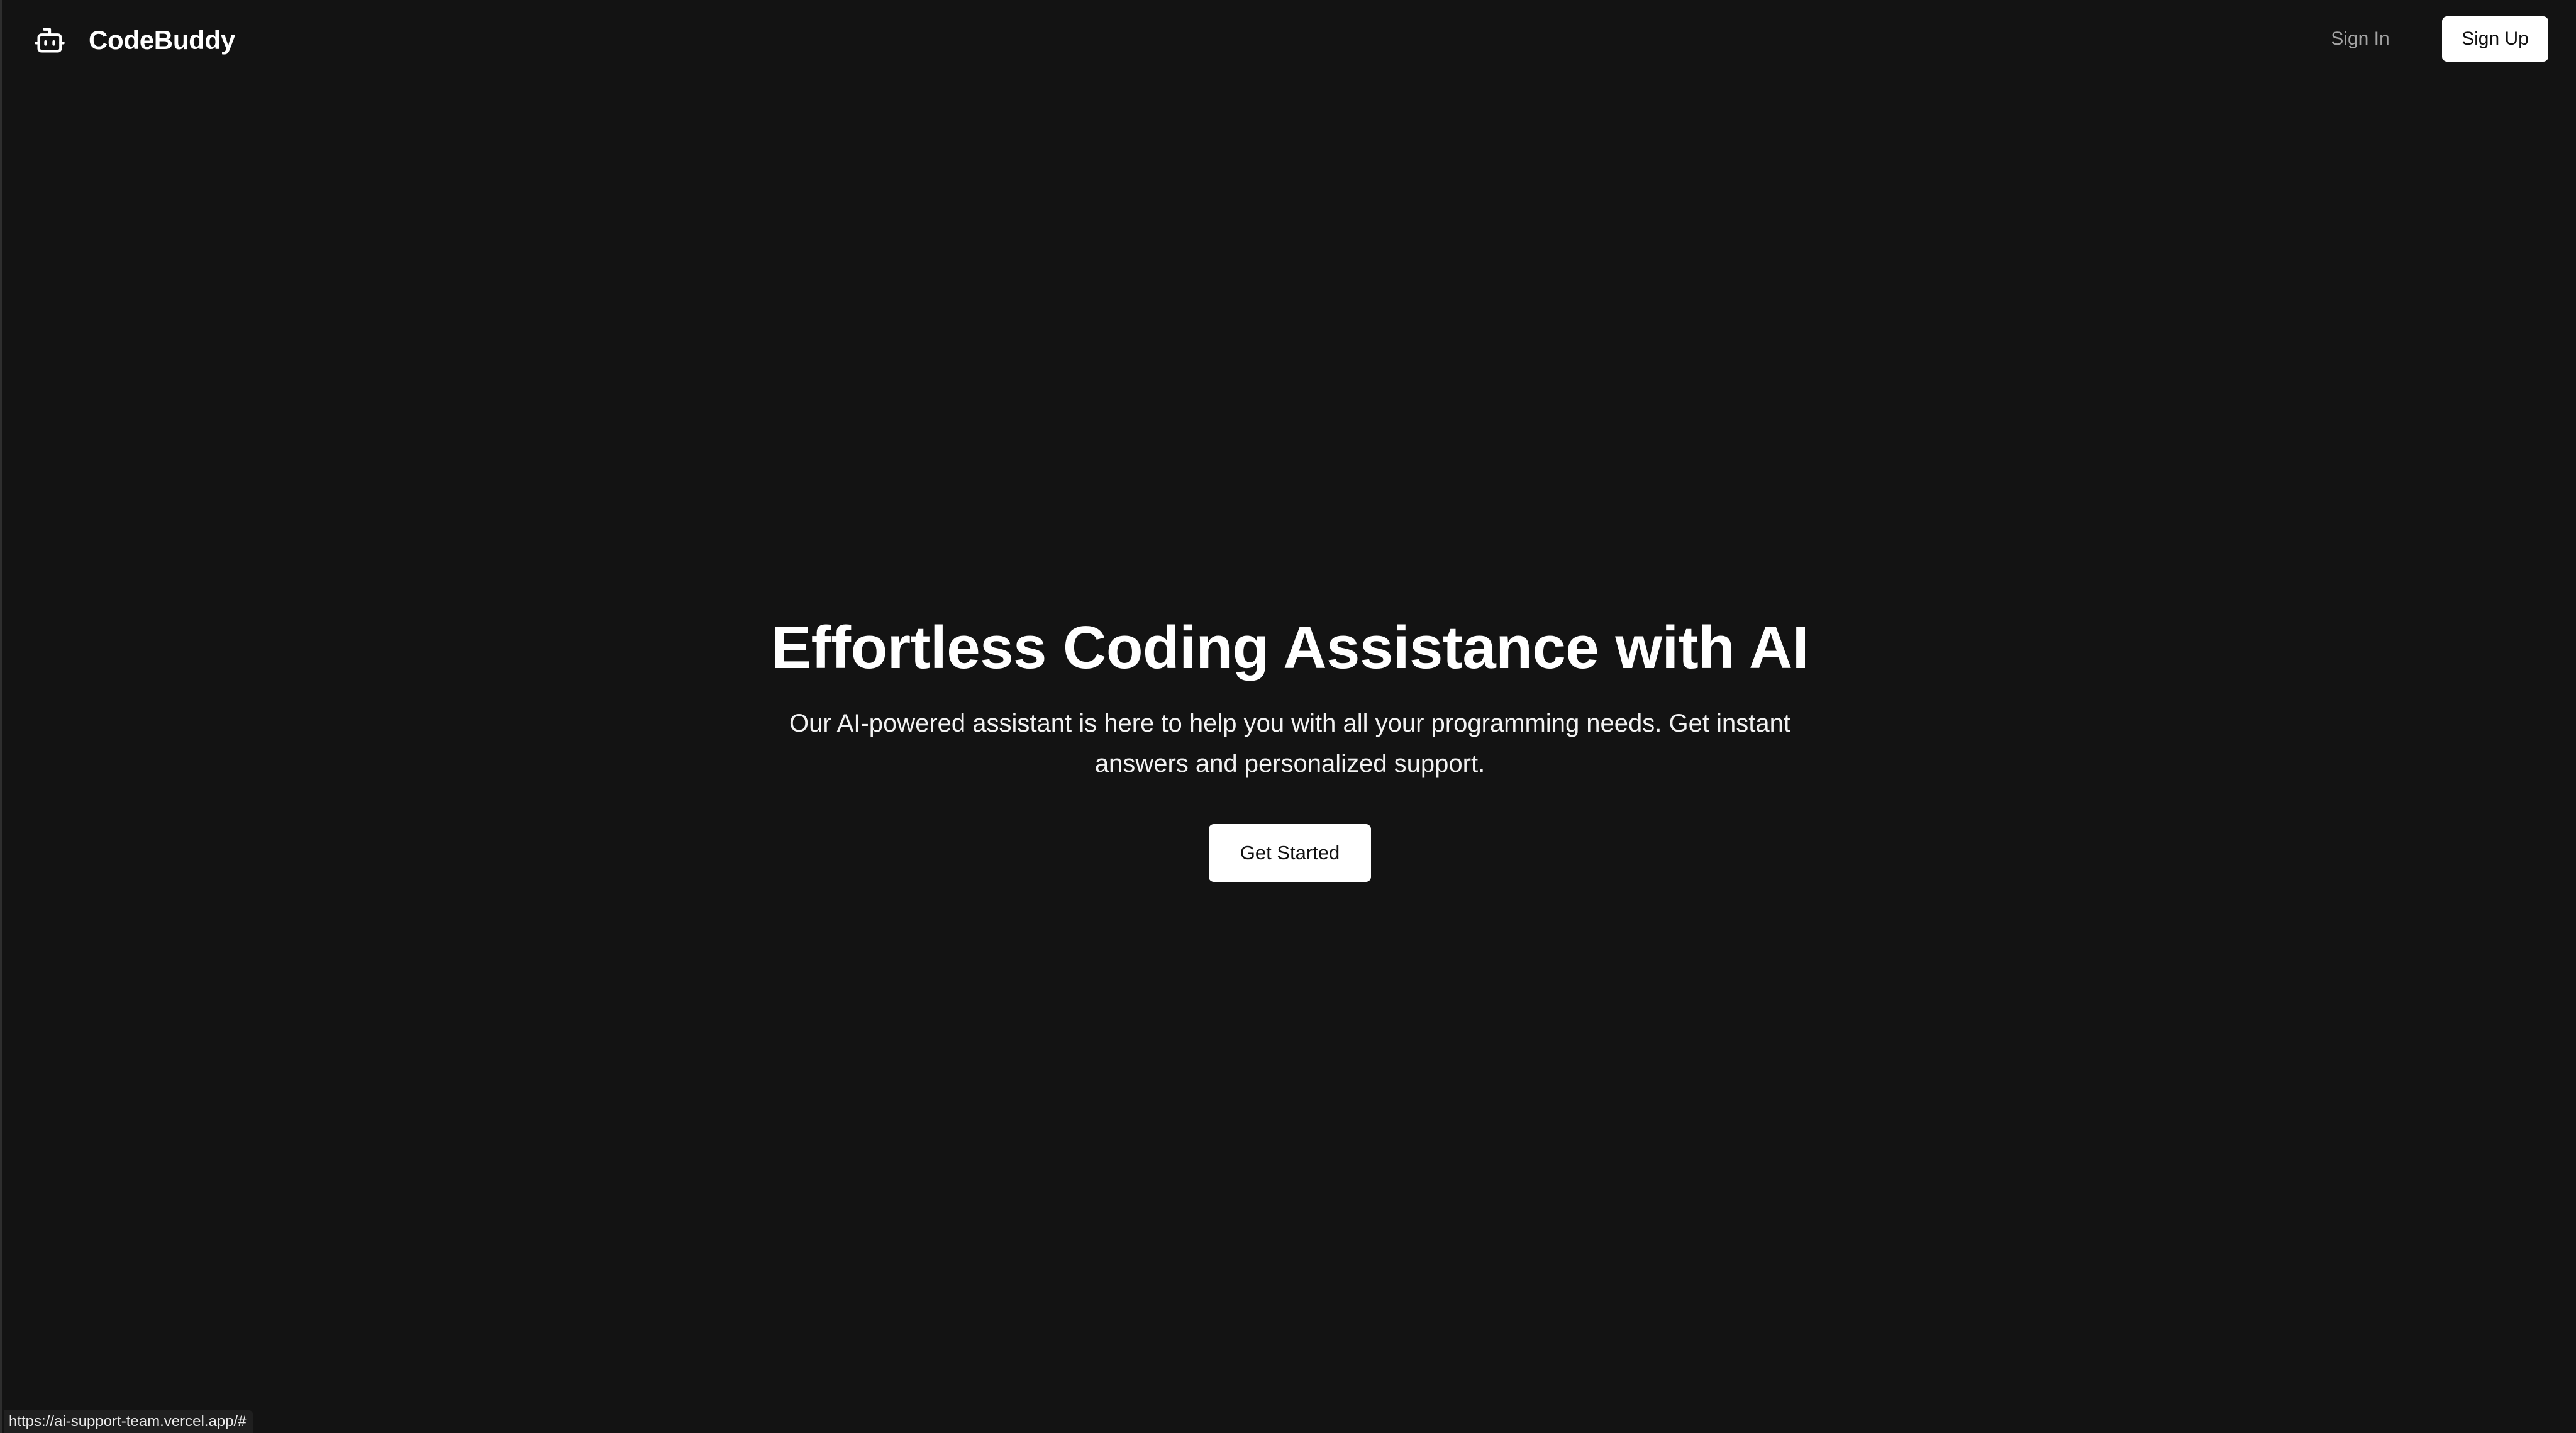  I want to click on hero-title: Effortless Coding Assistance with AI, so click(1290, 647).